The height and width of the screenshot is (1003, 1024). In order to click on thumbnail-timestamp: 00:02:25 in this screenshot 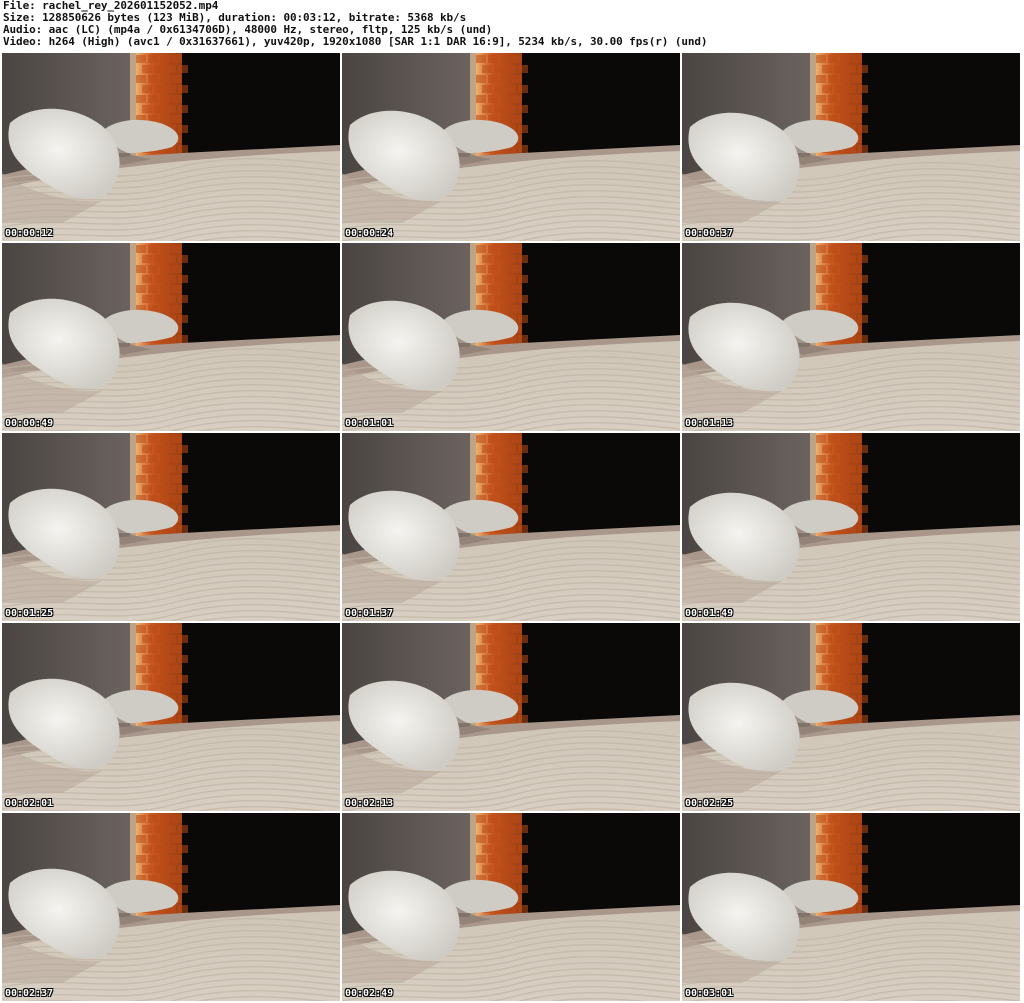, I will do `click(709, 803)`.